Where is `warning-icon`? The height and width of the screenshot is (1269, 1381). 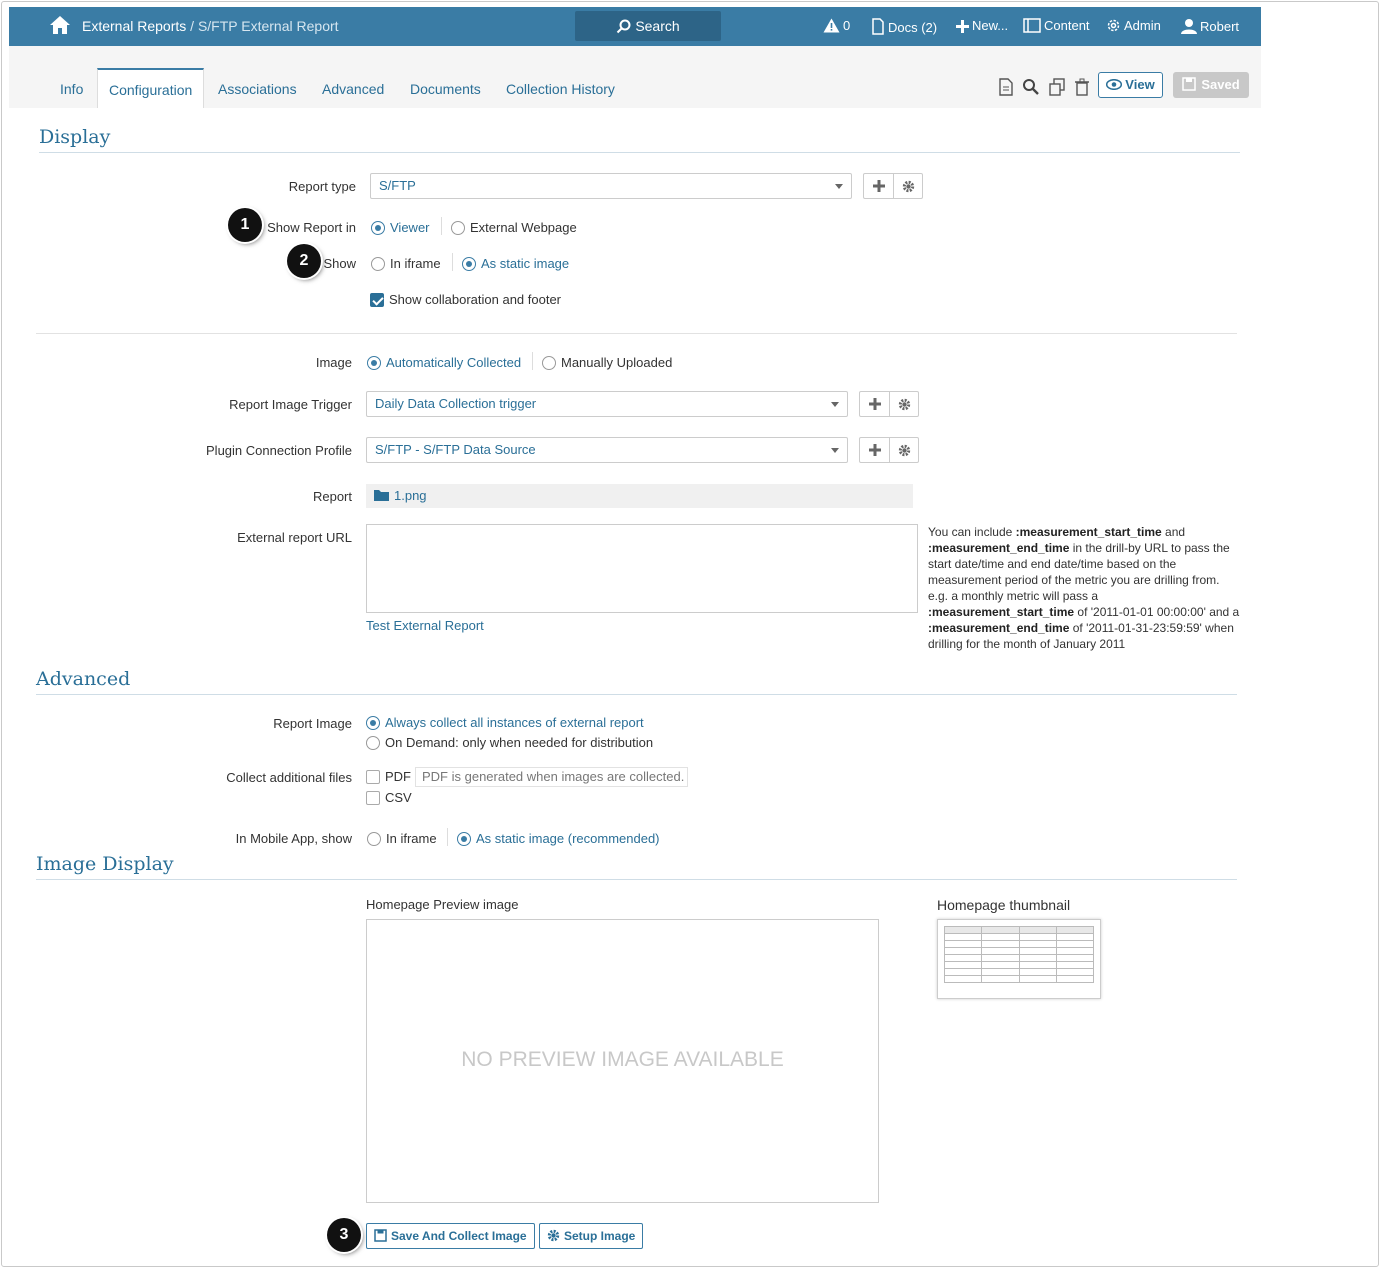 warning-icon is located at coordinates (831, 25).